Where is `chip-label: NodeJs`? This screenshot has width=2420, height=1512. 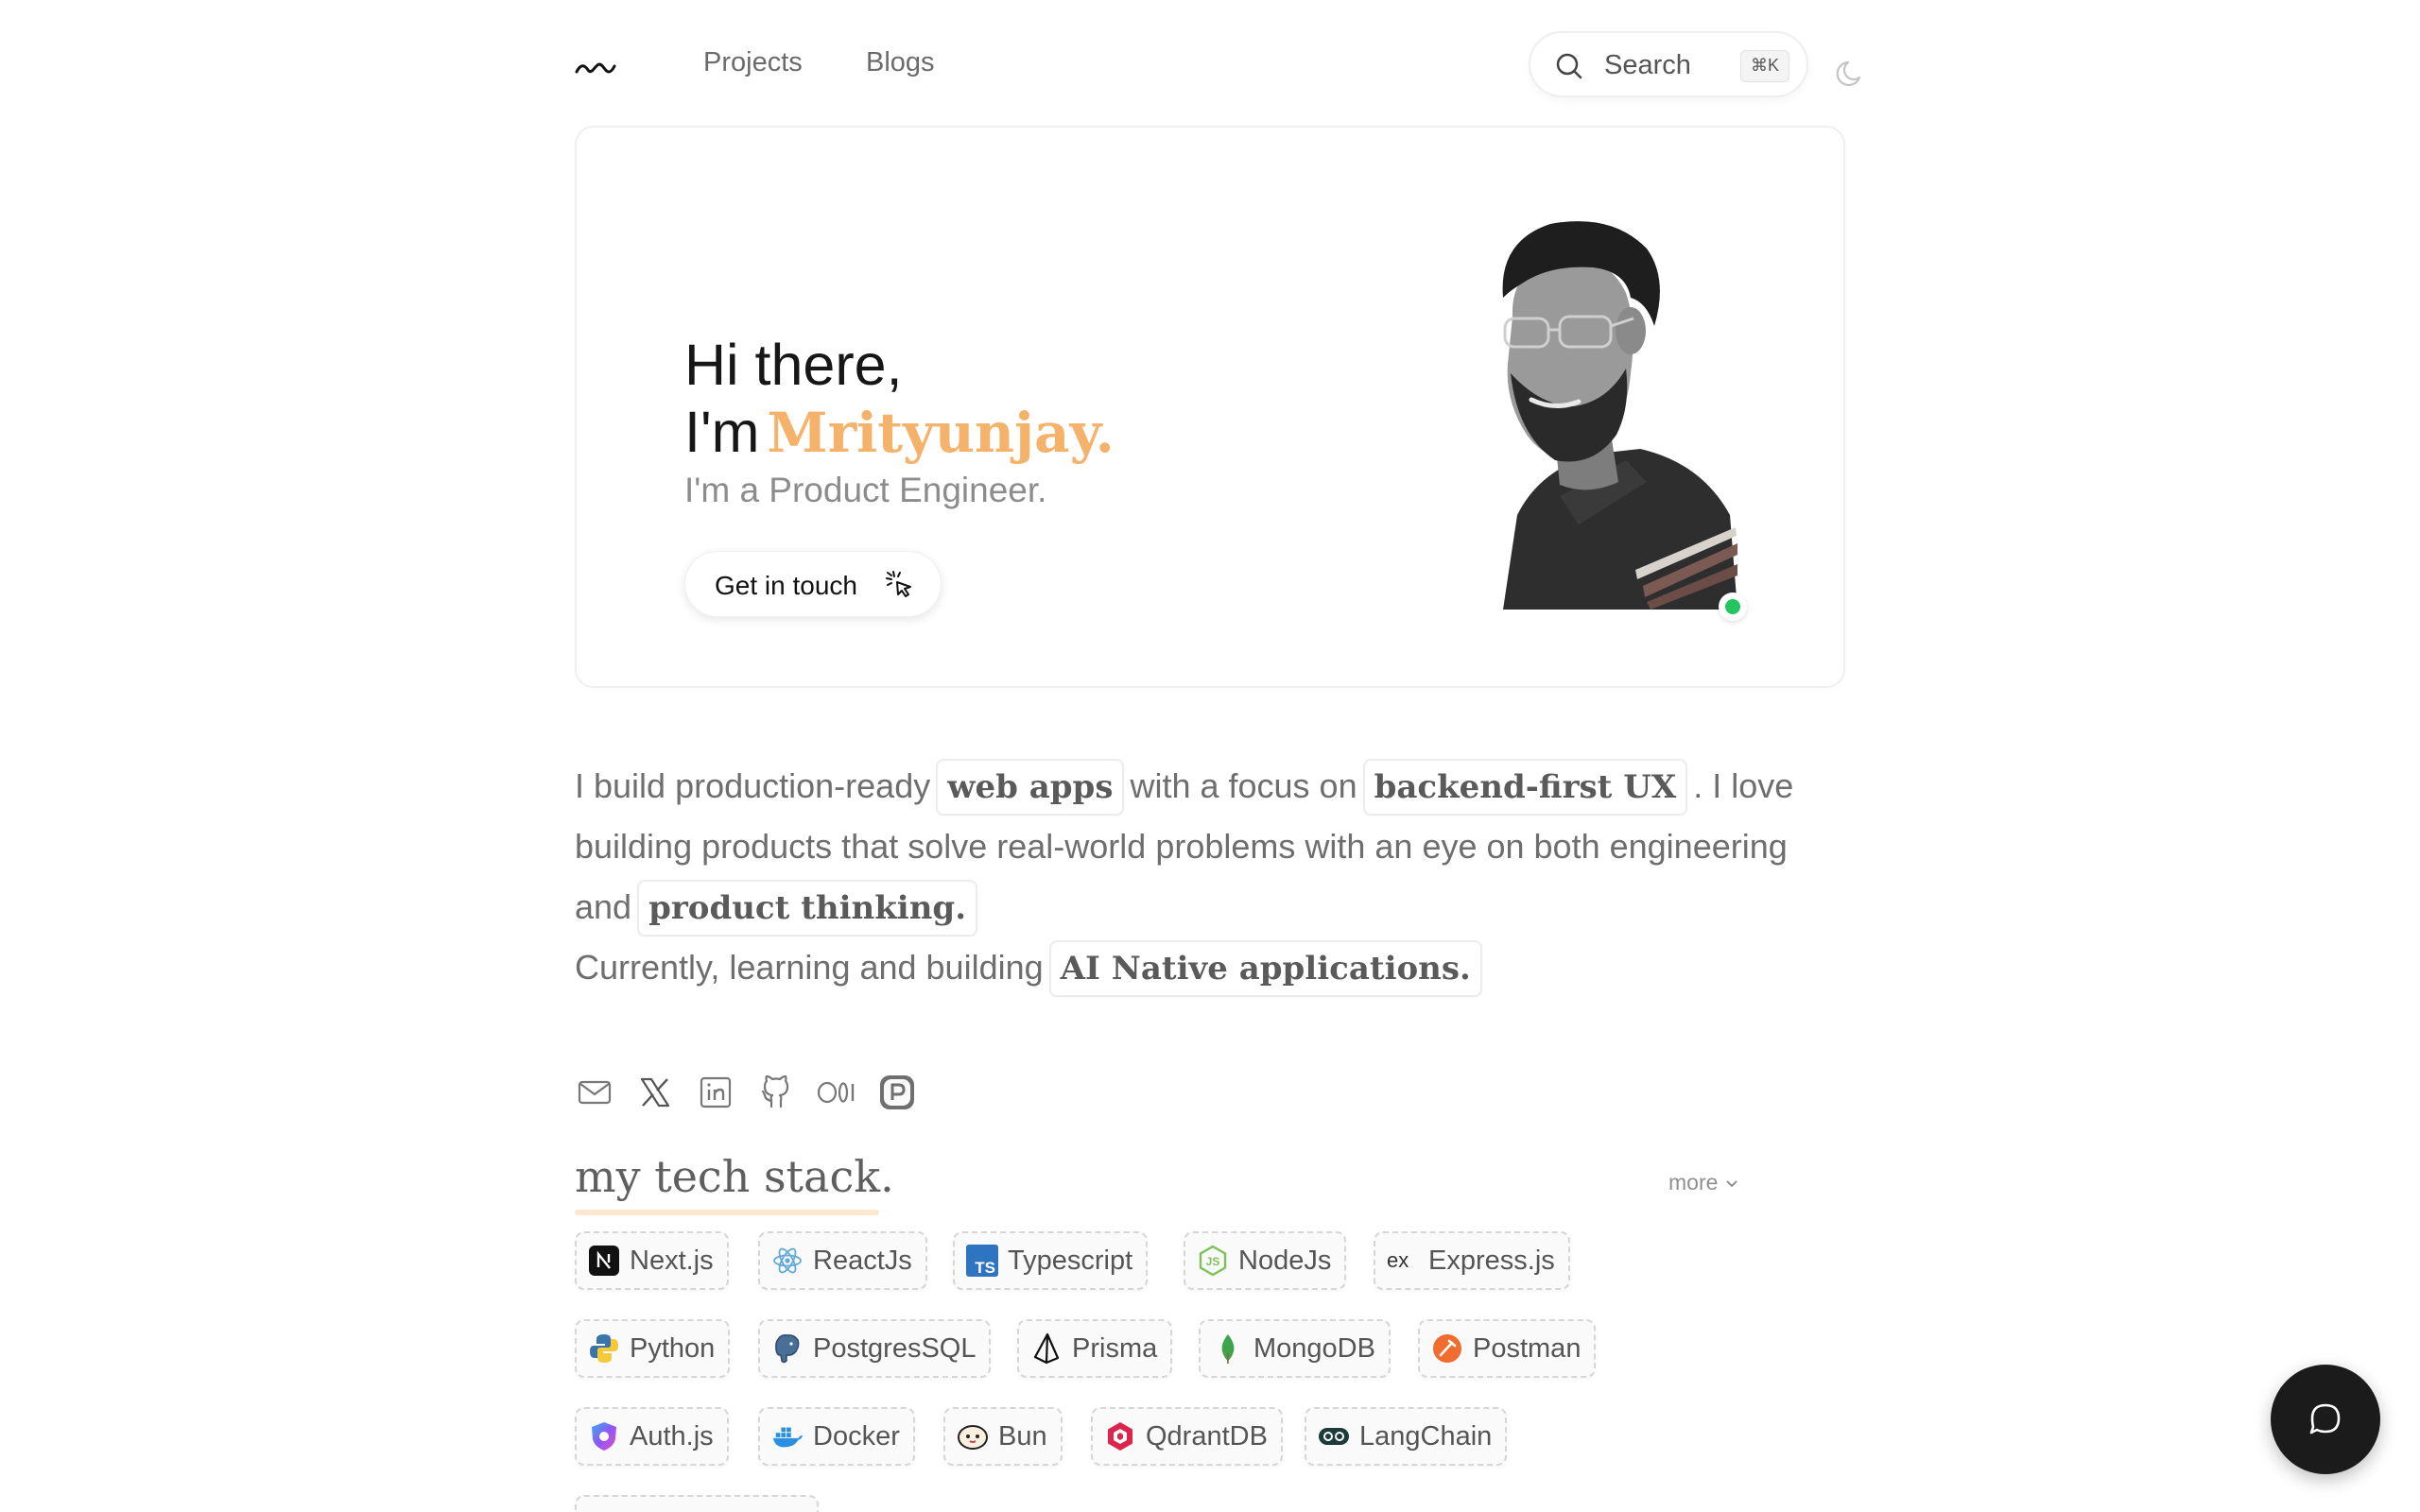 chip-label: NodeJs is located at coordinates (1285, 1260).